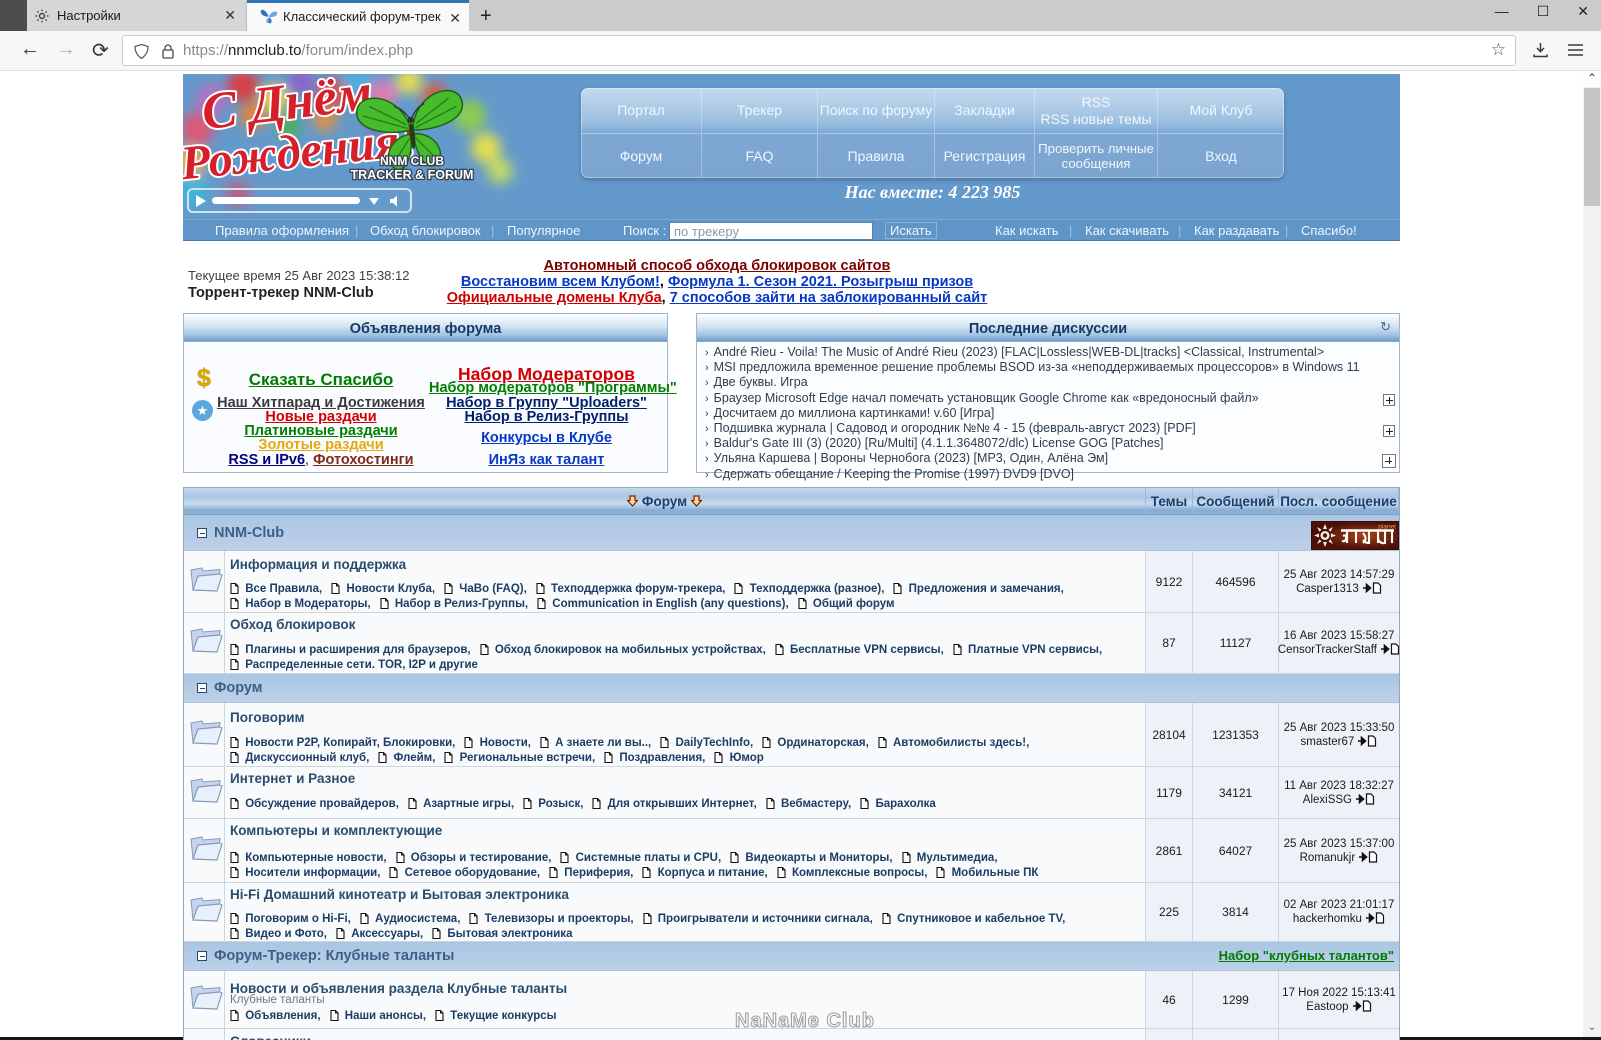 The height and width of the screenshot is (1040, 1601). I want to click on svg-text: TRACKER & FORUM, so click(412, 175).